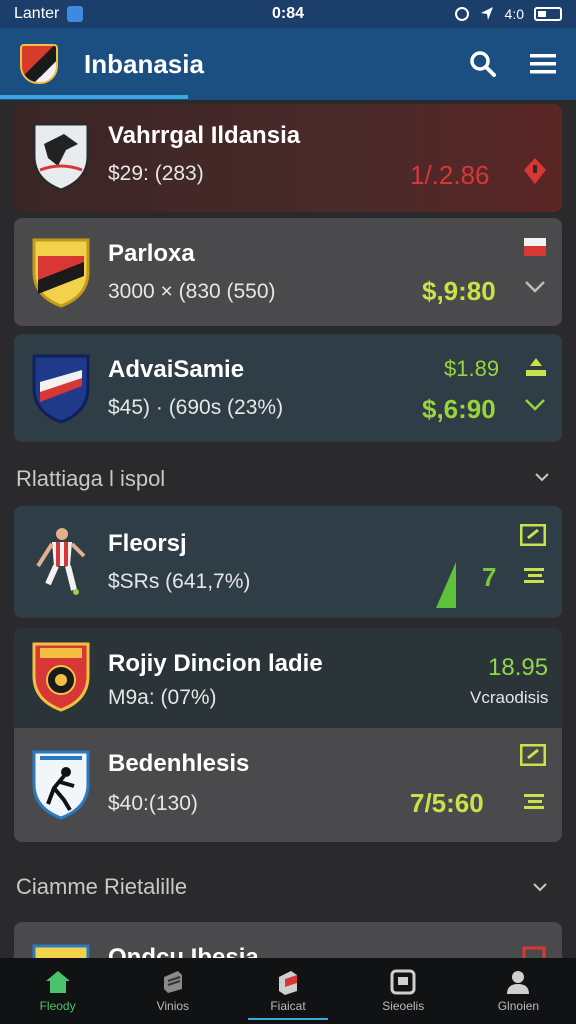 The height and width of the screenshot is (1024, 576). I want to click on section-header: Ciamme Rietalille, so click(101, 887).